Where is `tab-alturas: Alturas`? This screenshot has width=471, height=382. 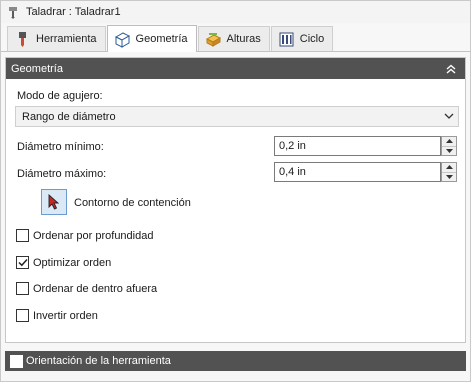
tab-alturas: Alturas is located at coordinates (233, 38).